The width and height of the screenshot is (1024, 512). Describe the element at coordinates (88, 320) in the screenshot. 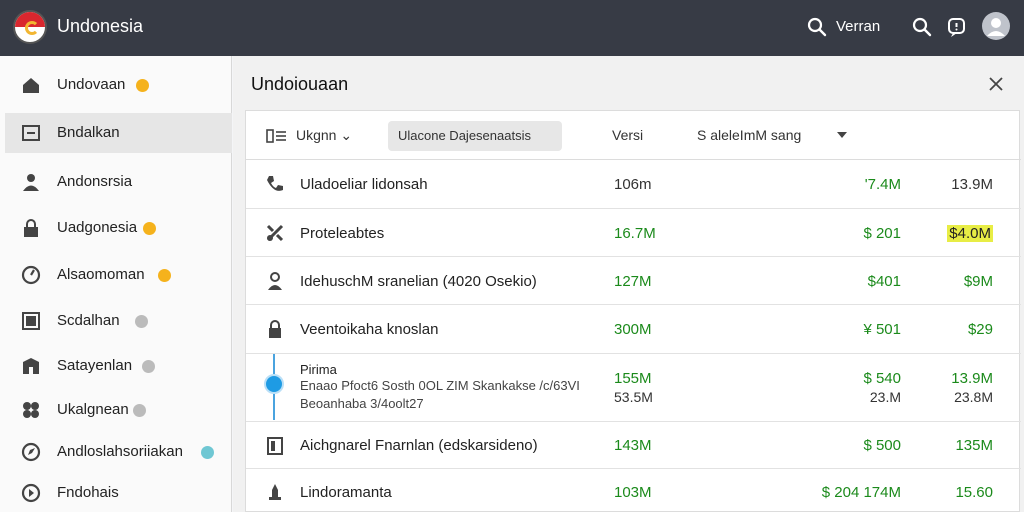

I see `sidebar-item-label: Scdalhan` at that location.